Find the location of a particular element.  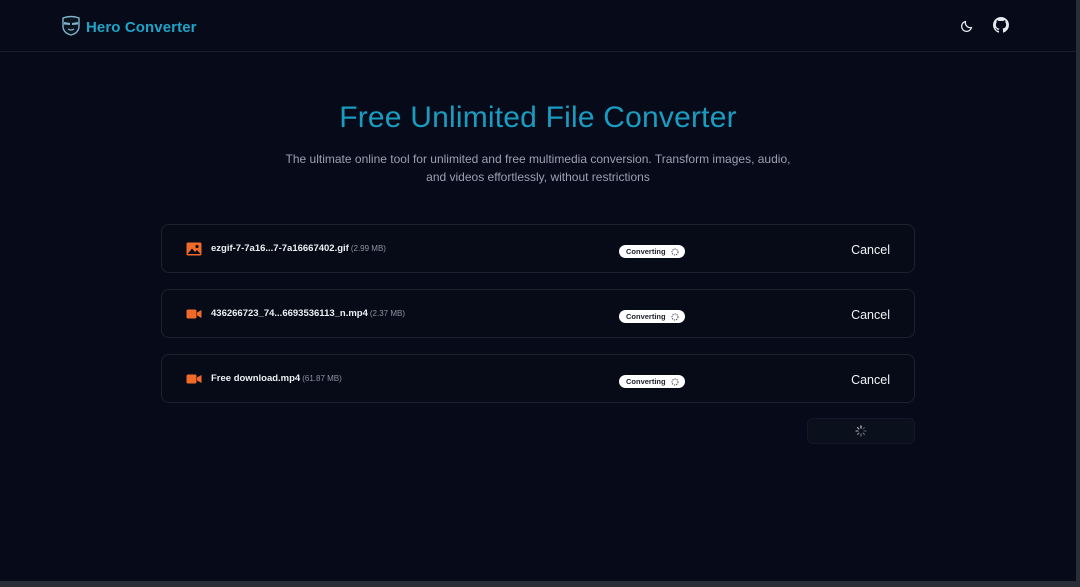

file-name: Free download.mp4 (61.87 MB) is located at coordinates (276, 378).